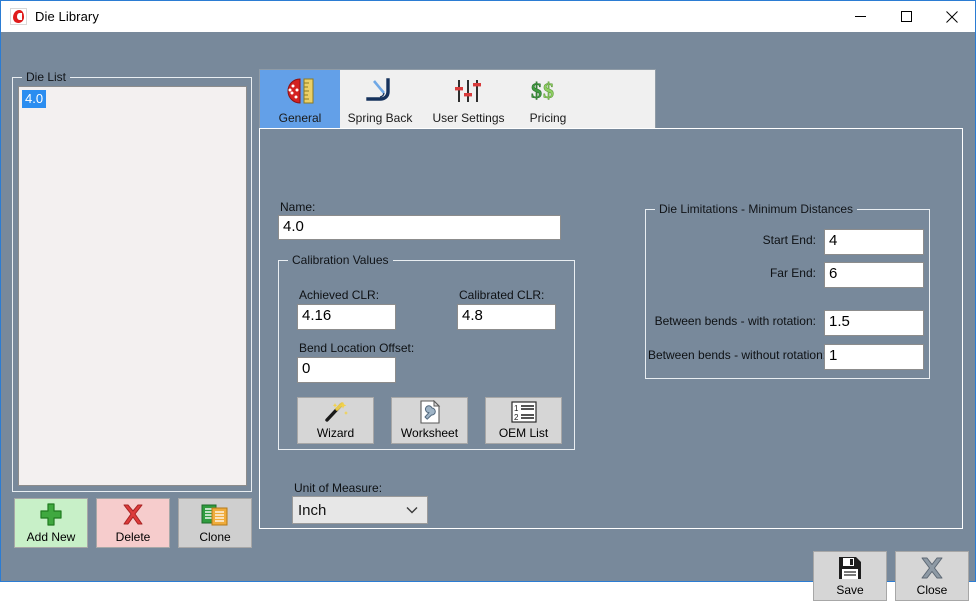 This screenshot has width=976, height=601. I want to click on tab-spring-back-label: Spring Back, so click(380, 118).